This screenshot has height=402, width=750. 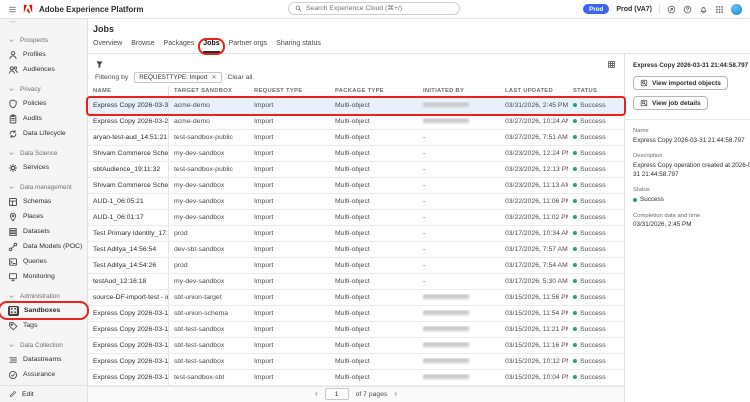 I want to click on cell-target-sandbox: my-dev-sandbox, so click(x=199, y=217).